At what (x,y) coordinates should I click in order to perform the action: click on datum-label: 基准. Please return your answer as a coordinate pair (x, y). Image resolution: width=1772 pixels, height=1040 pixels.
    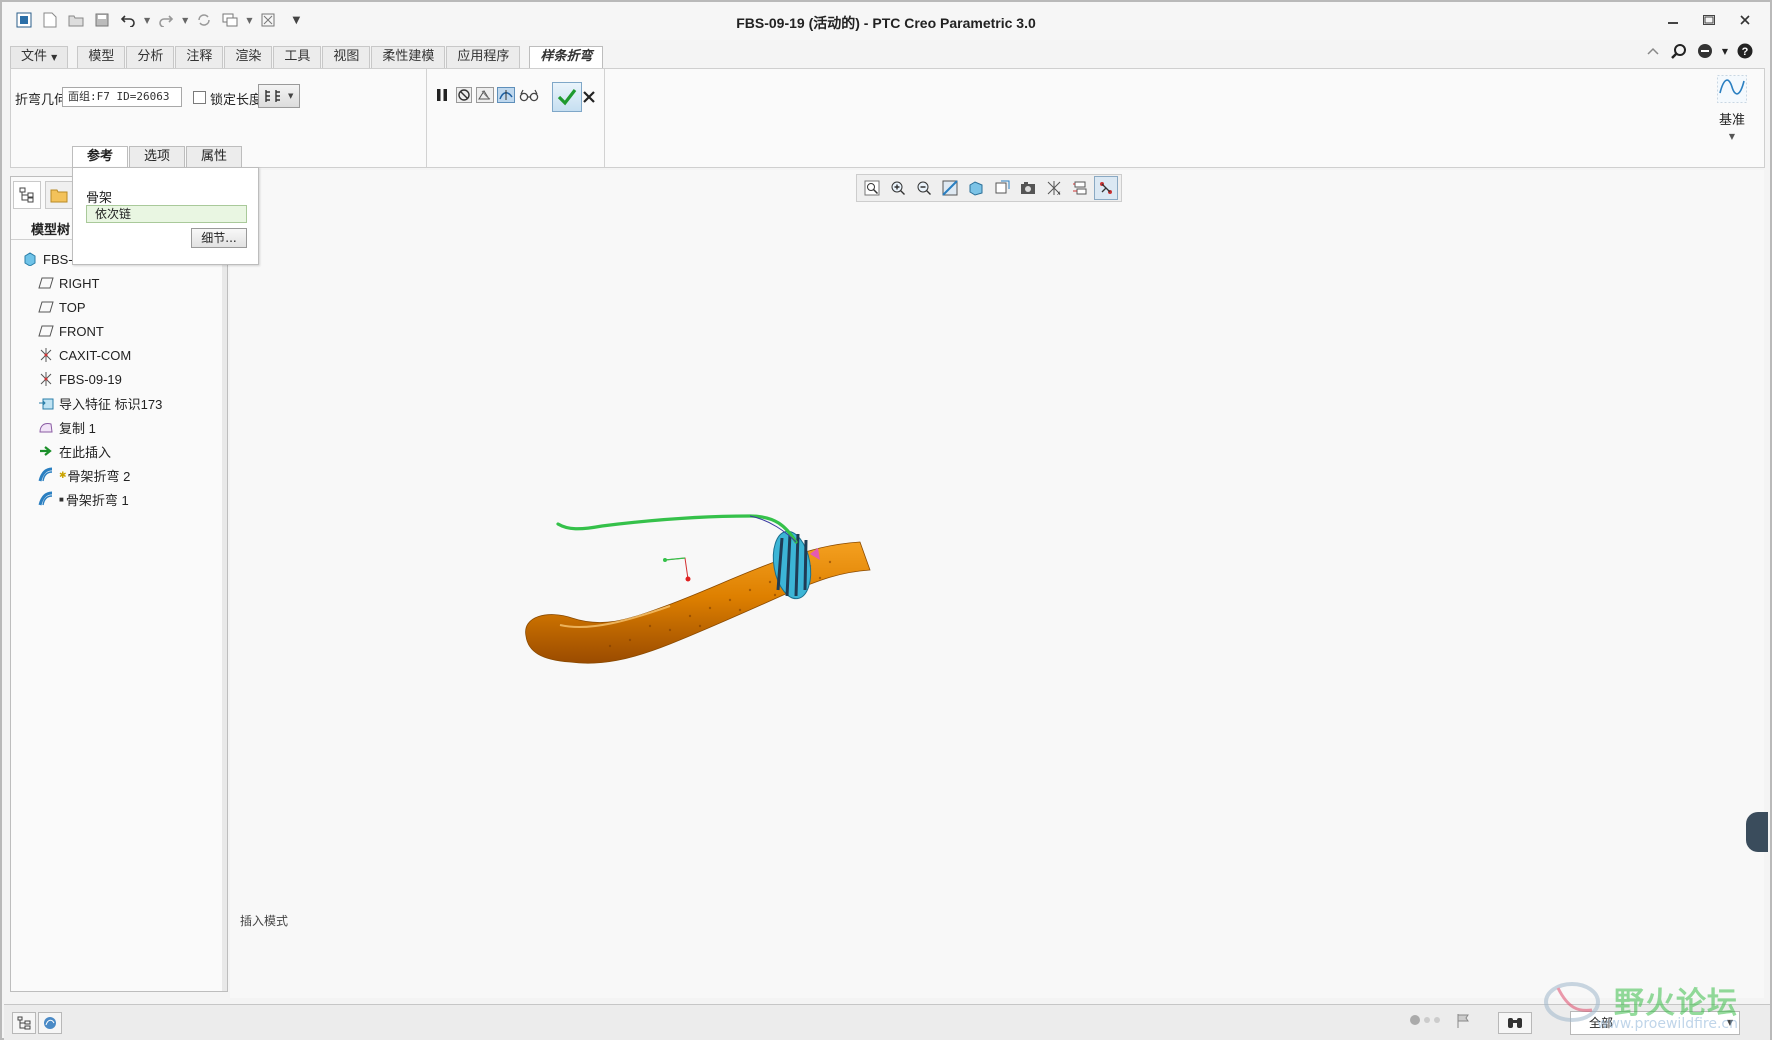
    Looking at the image, I should click on (1731, 120).